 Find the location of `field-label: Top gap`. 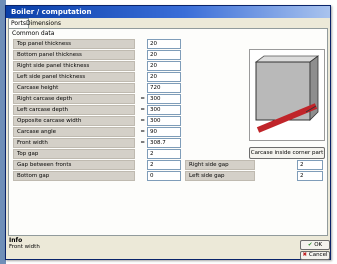

field-label: Top gap is located at coordinates (74, 154).